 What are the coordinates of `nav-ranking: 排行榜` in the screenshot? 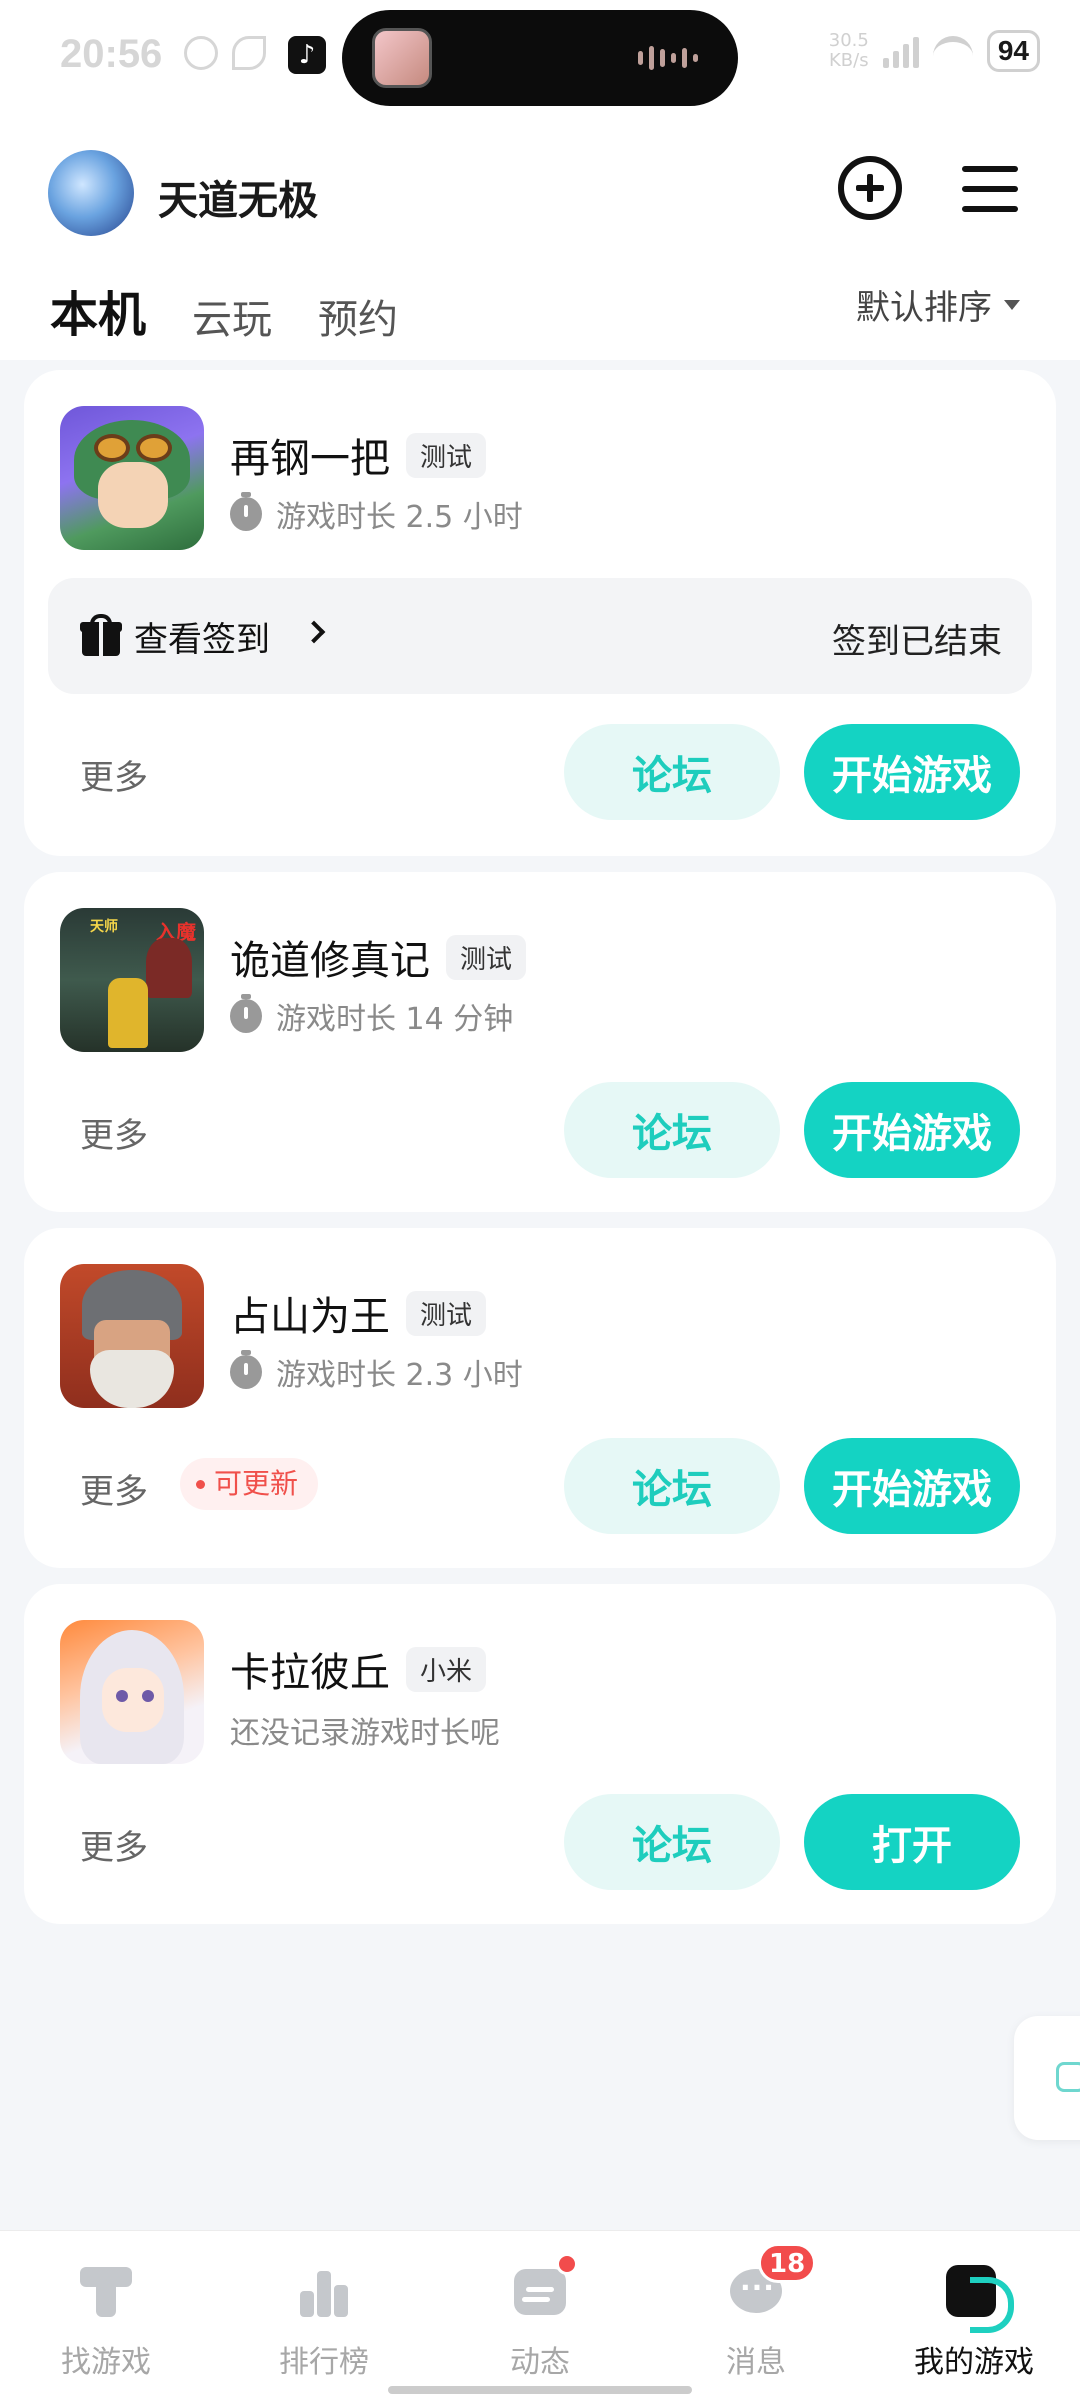 It's located at (324, 2321).